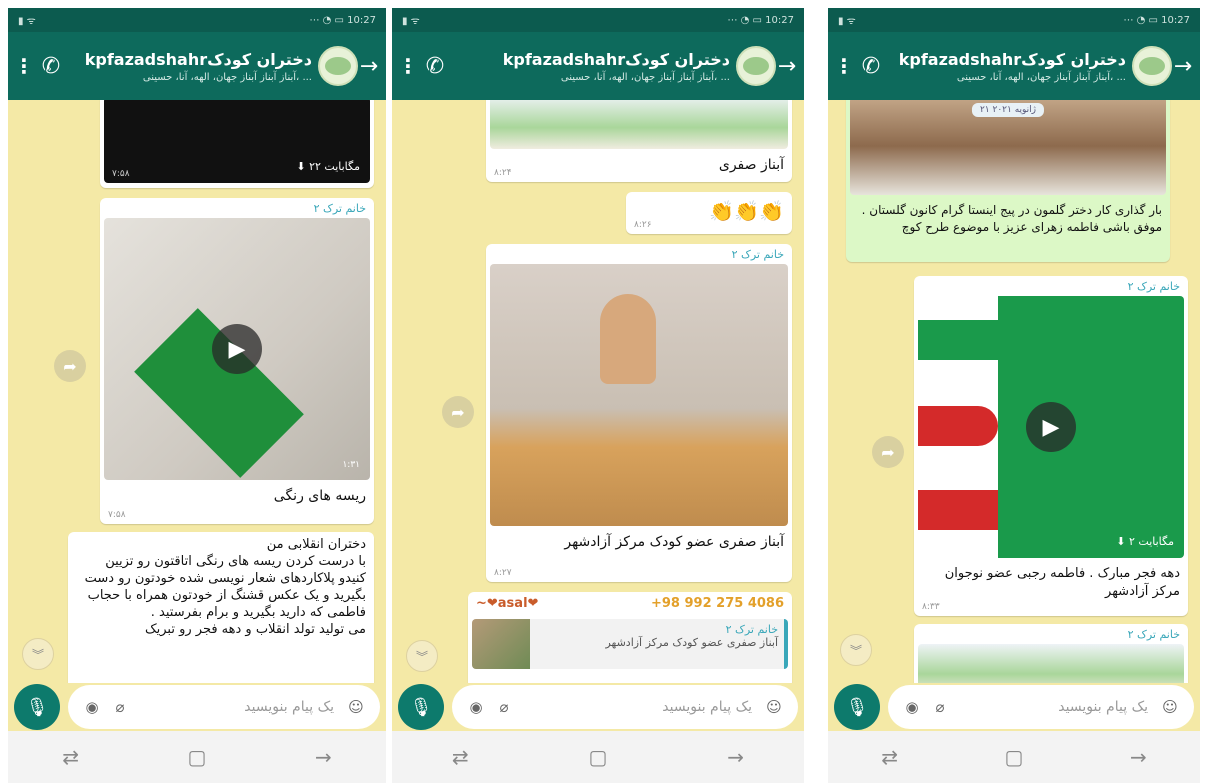  I want to click on video-message: خانم ترک ۲ ▶ ۱:۳۱ ریسه های رنگی ۷:۵۸, so click(237, 361).